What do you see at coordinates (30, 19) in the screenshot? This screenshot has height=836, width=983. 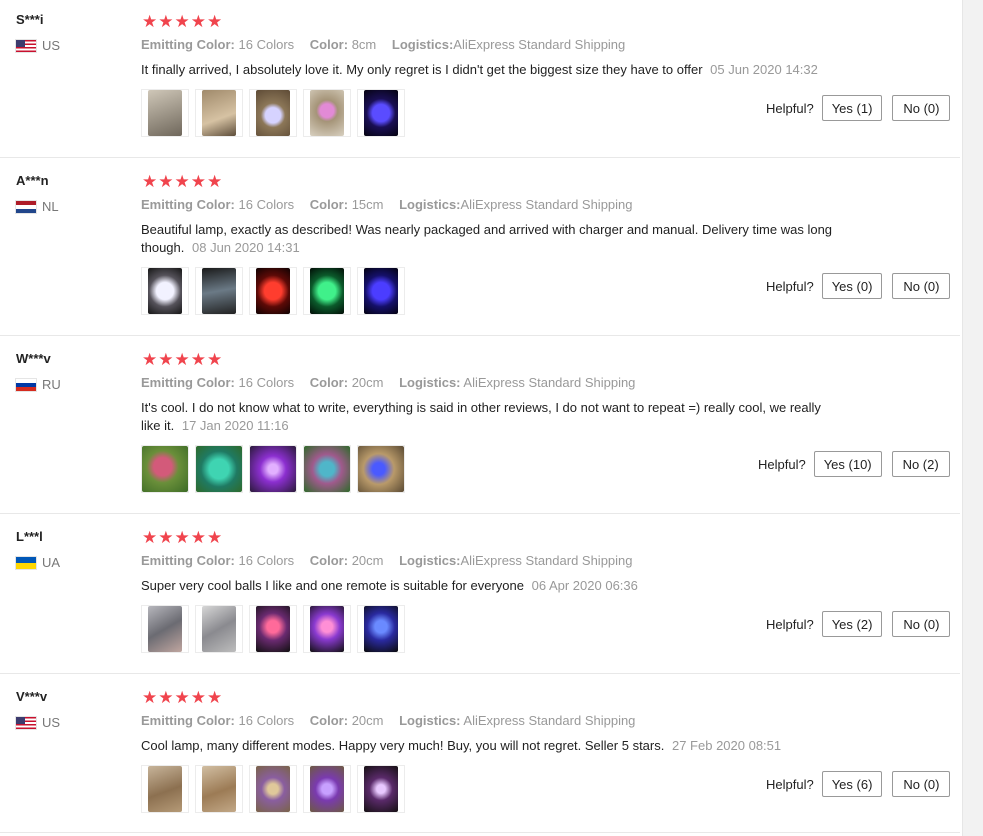 I see `reviewer-name: S***i` at bounding box center [30, 19].